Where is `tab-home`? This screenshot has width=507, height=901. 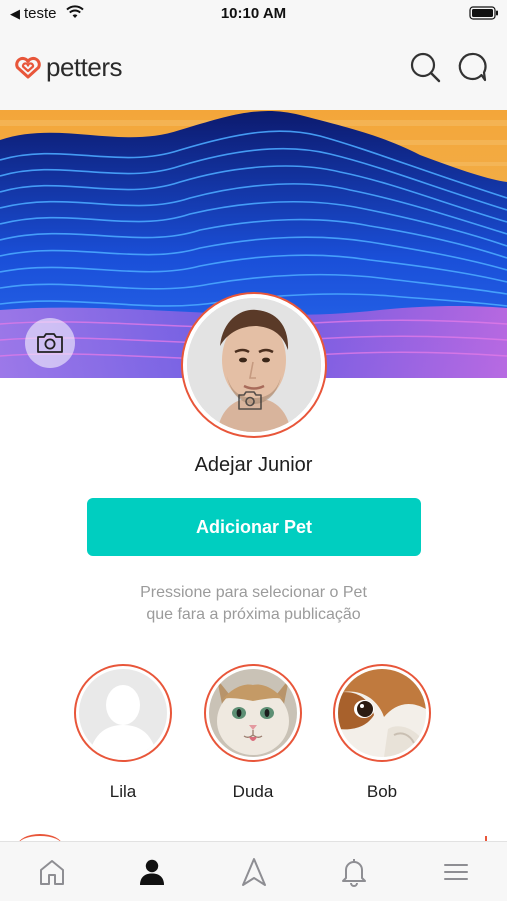 tab-home is located at coordinates (52, 872).